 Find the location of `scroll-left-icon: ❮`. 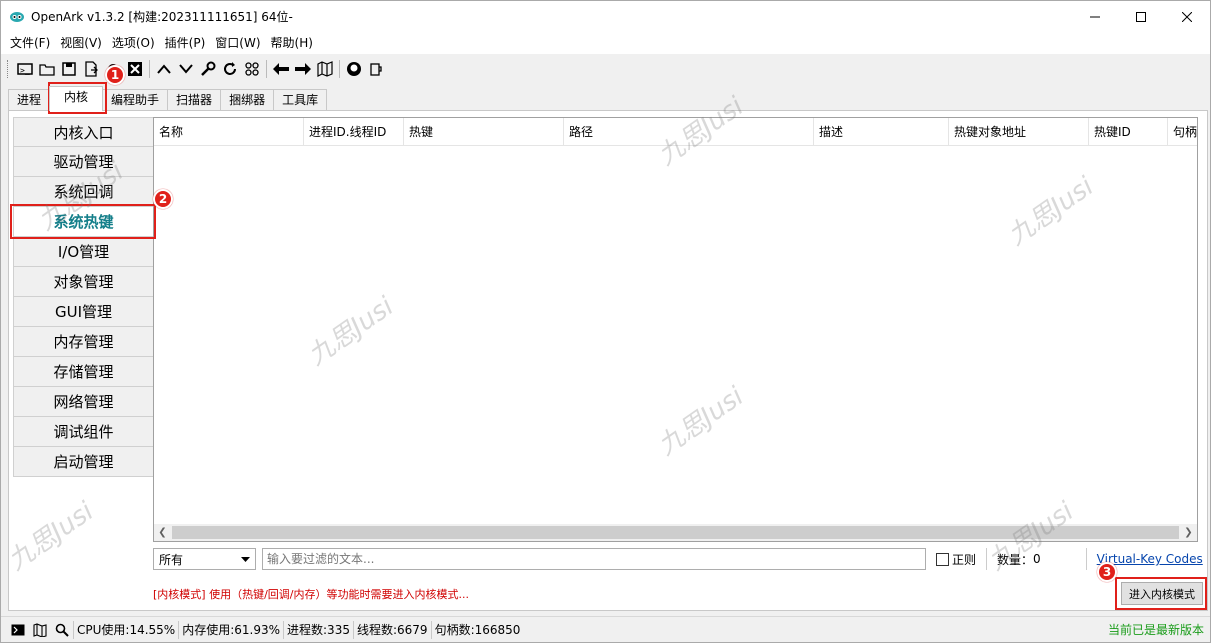

scroll-left-icon: ❮ is located at coordinates (162, 532).